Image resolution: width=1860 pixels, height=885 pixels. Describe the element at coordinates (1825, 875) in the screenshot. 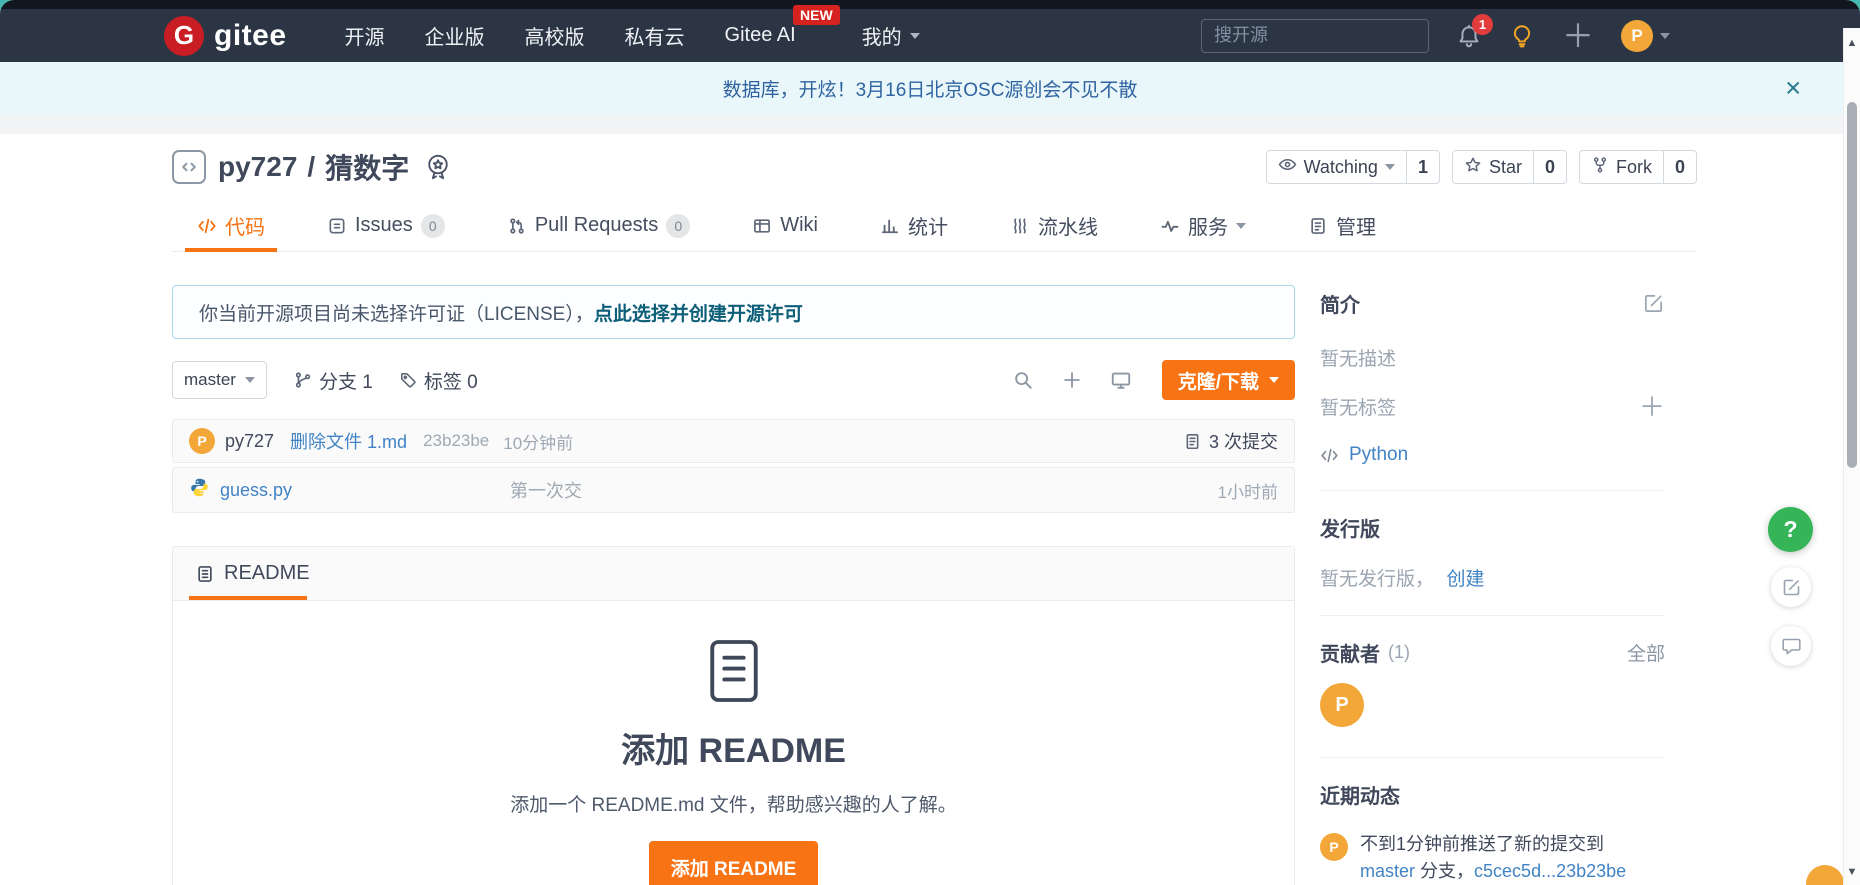

I see `customer-service-widget` at that location.